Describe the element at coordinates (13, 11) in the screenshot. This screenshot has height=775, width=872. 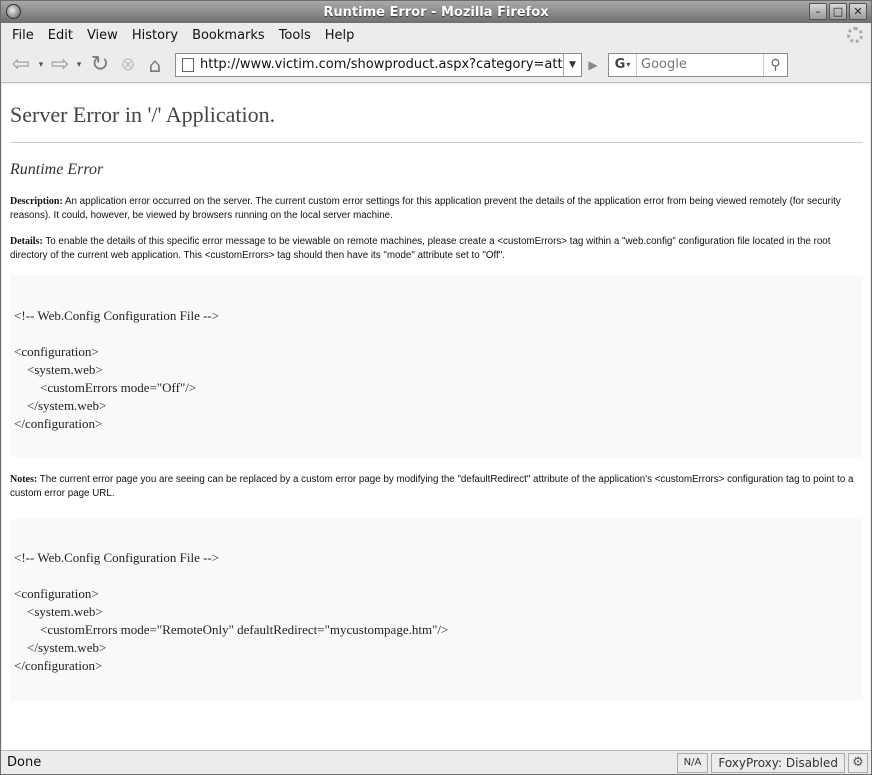
I see `firefox-icon` at that location.